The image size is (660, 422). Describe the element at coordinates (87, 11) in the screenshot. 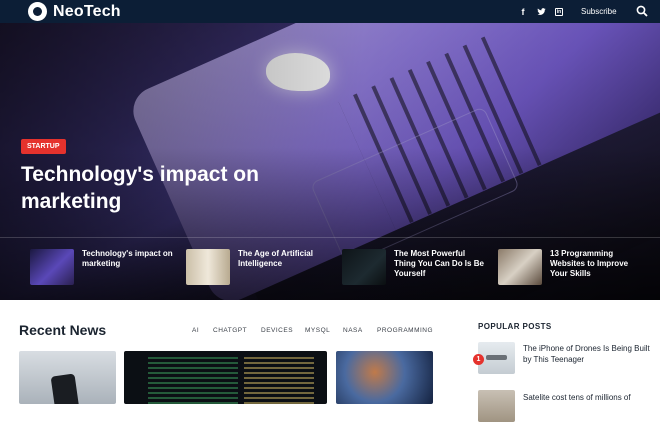

I see `site-name: NeoTech` at that location.